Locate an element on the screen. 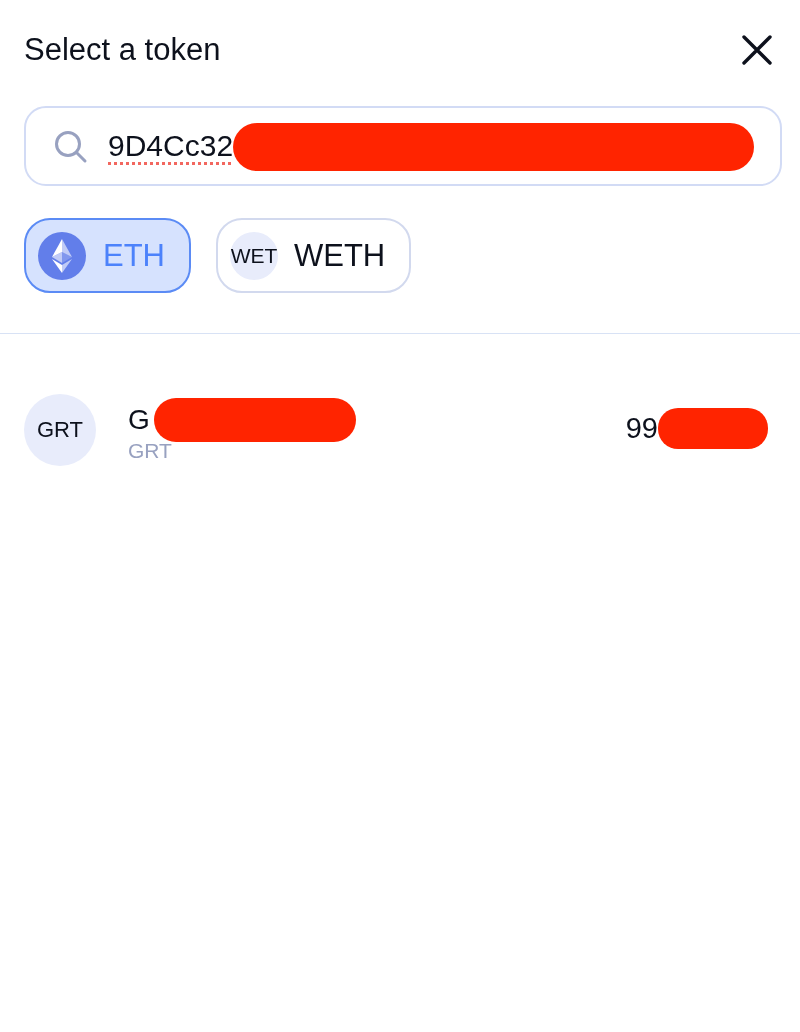  token-symbol: GRT is located at coordinates (150, 451).